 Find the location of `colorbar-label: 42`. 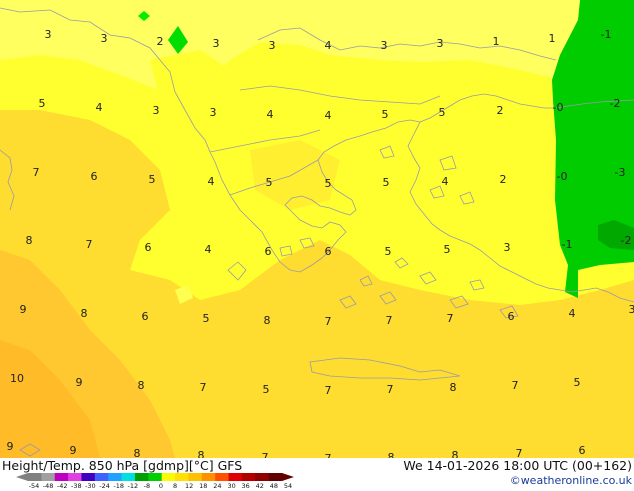

colorbar-label: 42 is located at coordinates (260, 486).